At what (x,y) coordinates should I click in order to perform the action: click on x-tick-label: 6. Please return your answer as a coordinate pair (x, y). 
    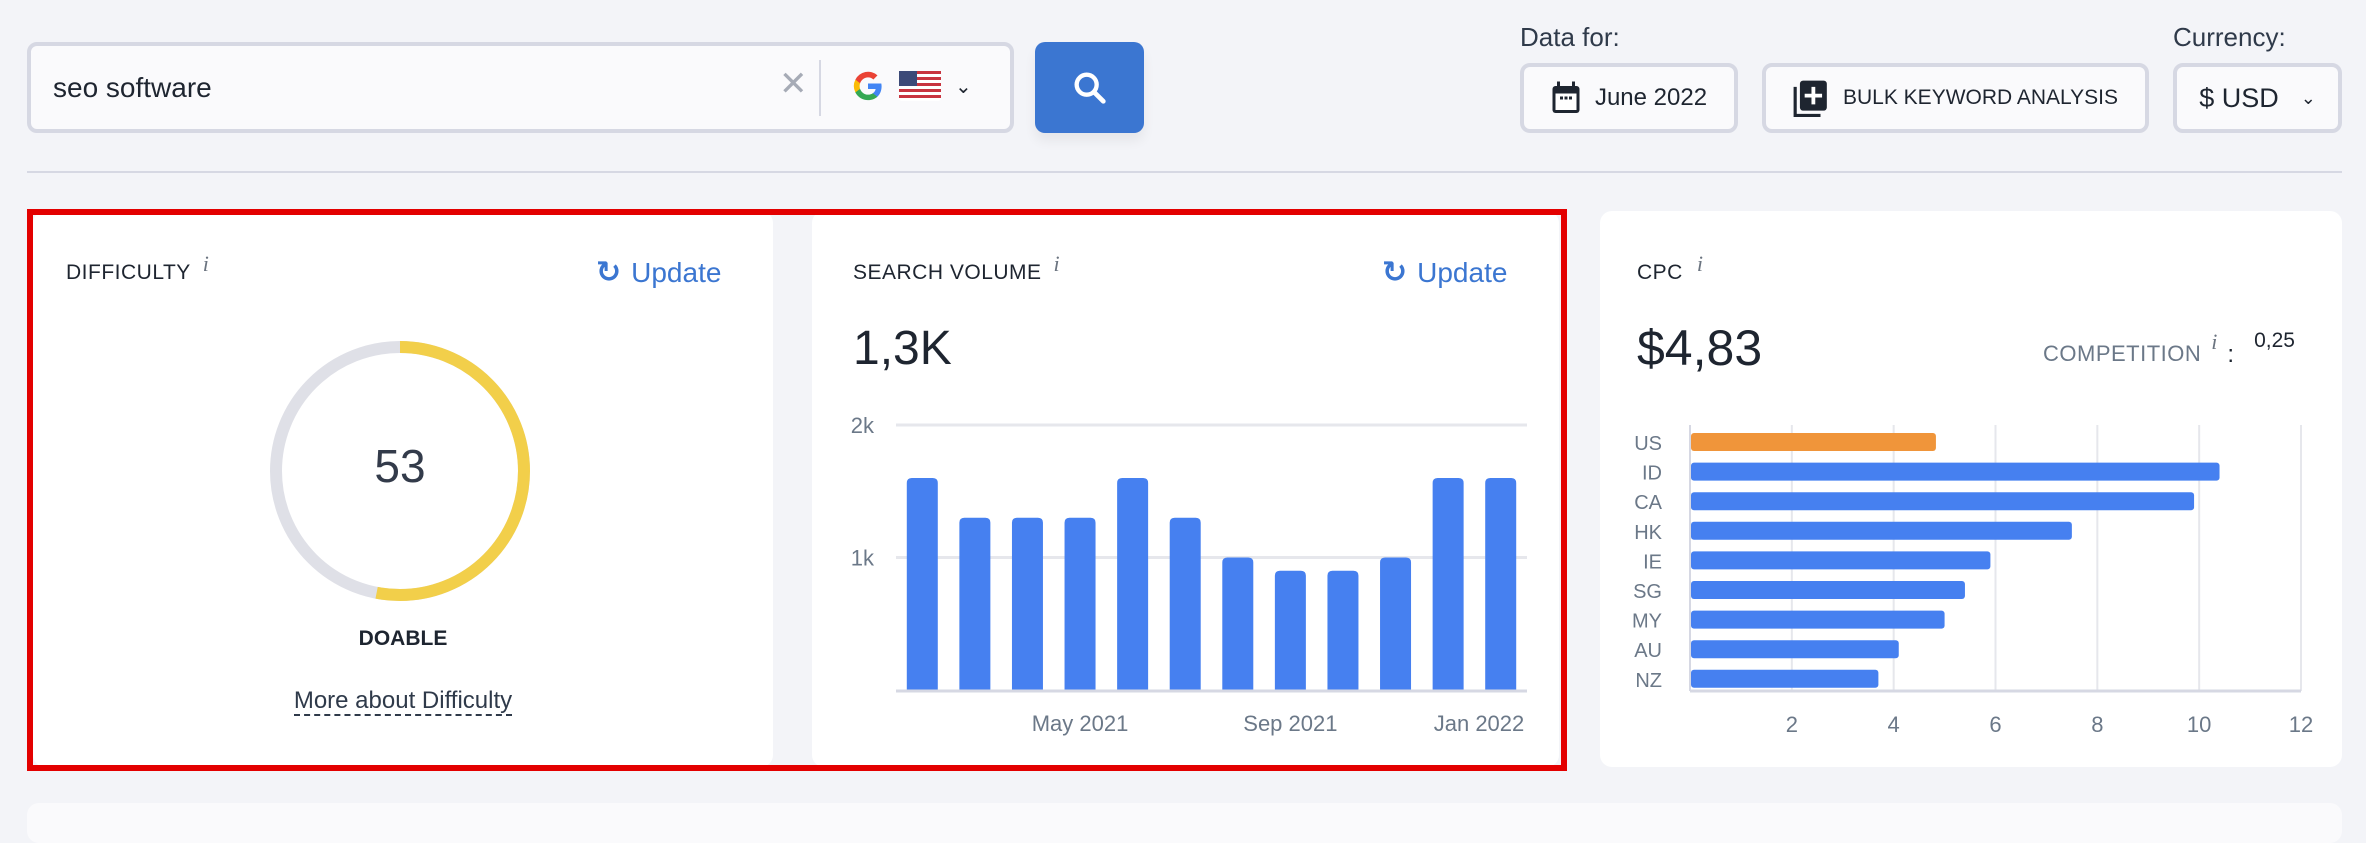
    Looking at the image, I should click on (1995, 724).